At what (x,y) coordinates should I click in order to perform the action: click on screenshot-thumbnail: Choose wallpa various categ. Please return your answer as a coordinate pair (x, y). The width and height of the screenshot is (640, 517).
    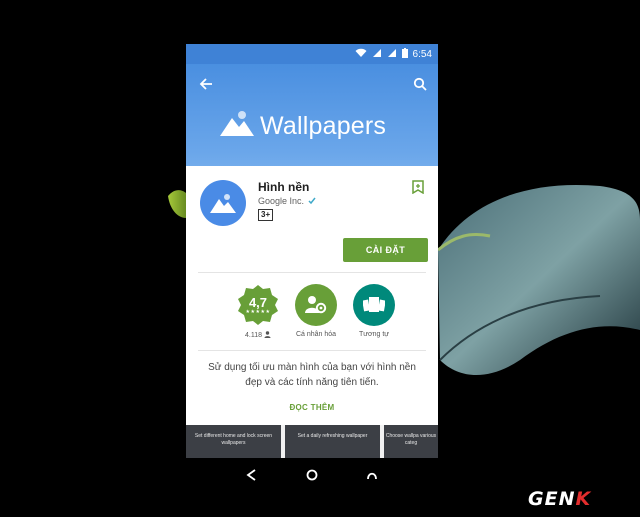
    Looking at the image, I should click on (411, 441).